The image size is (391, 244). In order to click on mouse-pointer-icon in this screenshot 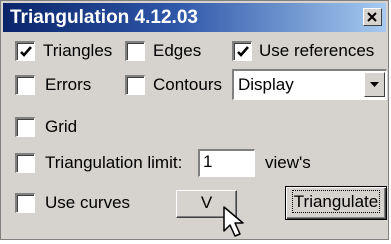, I will do `click(233, 221)`.